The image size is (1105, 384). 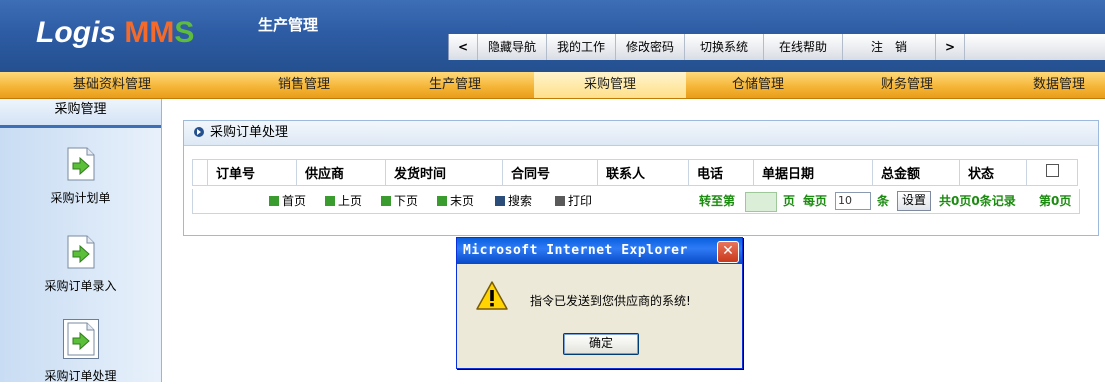 What do you see at coordinates (343, 201) in the screenshot?
I see `prev-page-button: 上页` at bounding box center [343, 201].